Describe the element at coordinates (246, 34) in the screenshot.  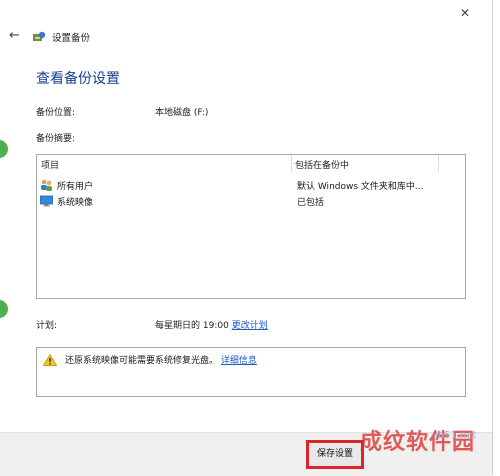
I see `title-bar: ← 设置备份 ✕` at that location.